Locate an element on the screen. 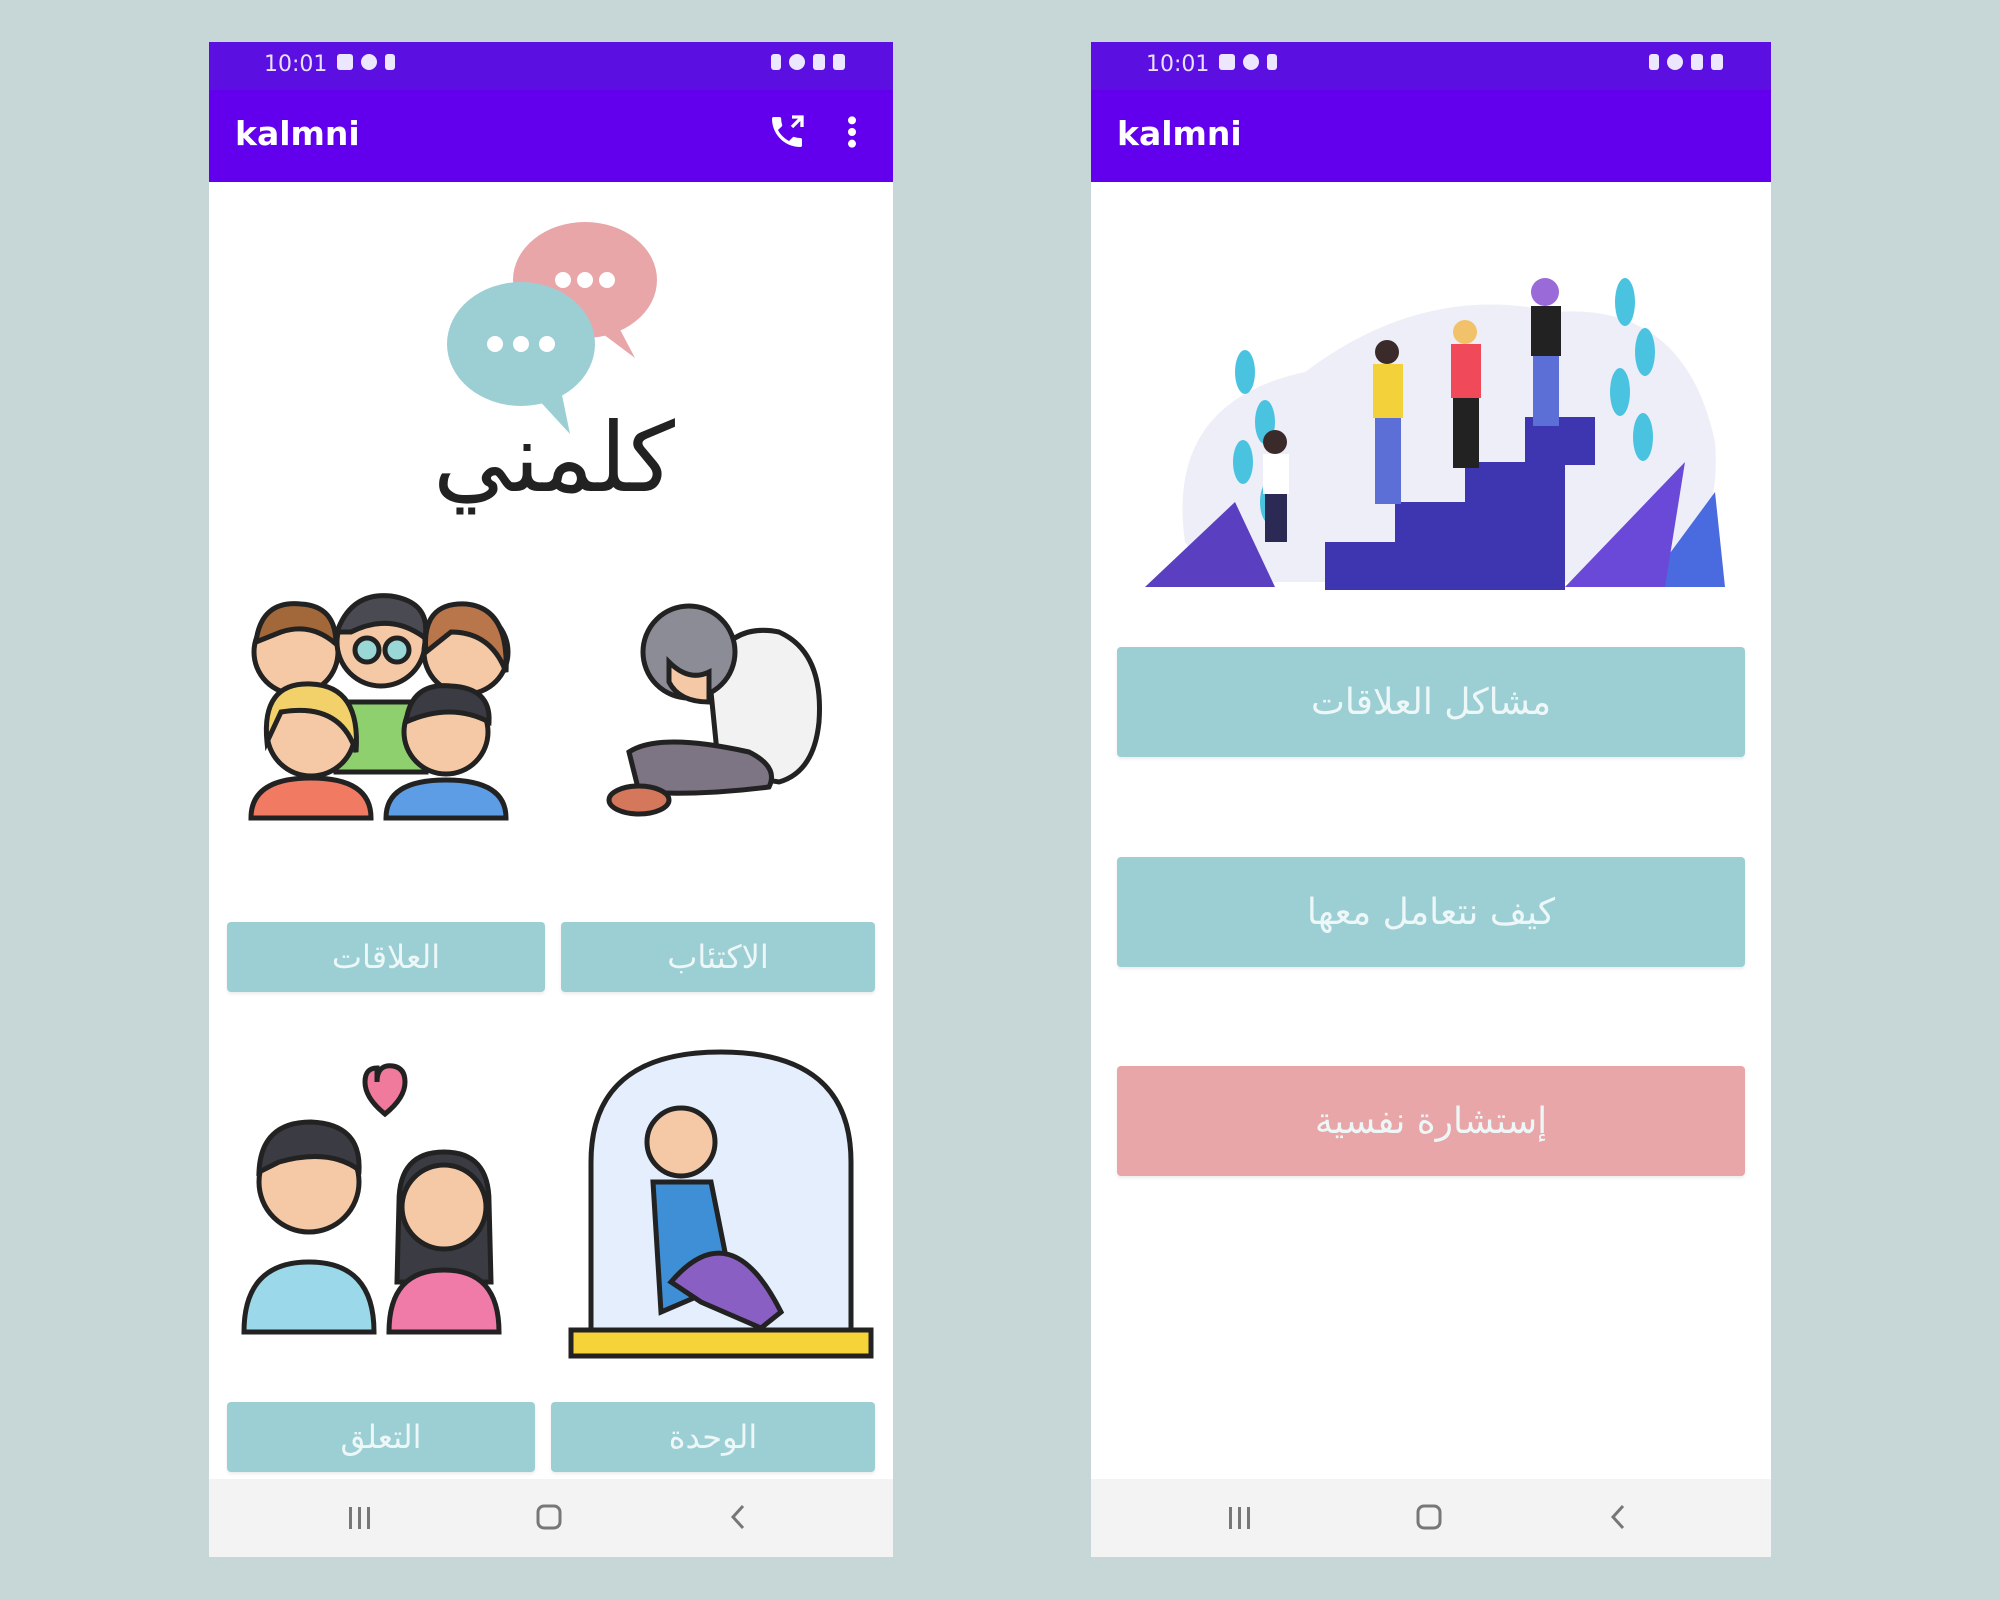 This screenshot has height=1600, width=2000. logo-text: كلمني is located at coordinates (554, 458).